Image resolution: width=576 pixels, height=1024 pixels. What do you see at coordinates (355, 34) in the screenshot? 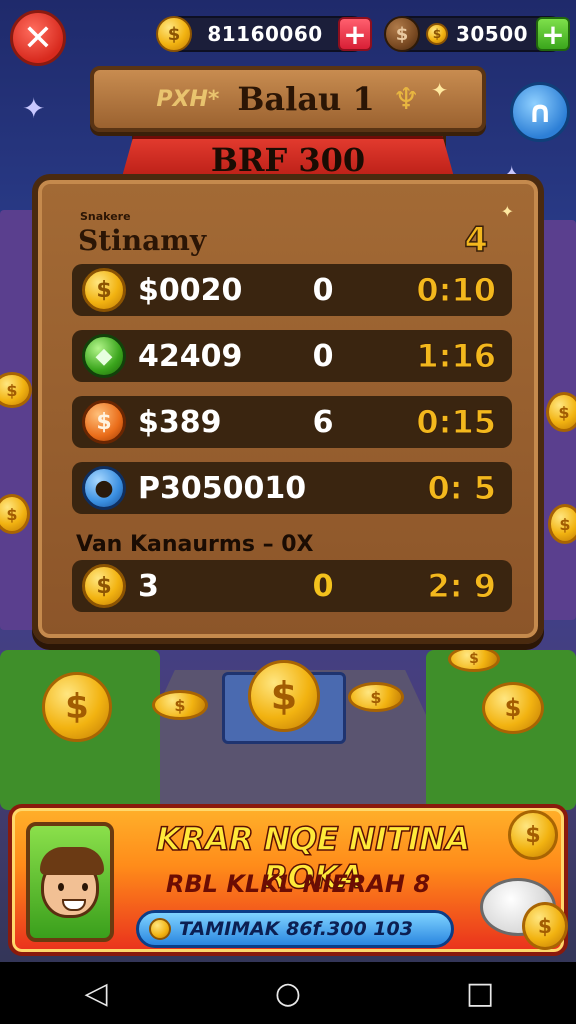
I see `add-currency-primary-button: +` at bounding box center [355, 34].